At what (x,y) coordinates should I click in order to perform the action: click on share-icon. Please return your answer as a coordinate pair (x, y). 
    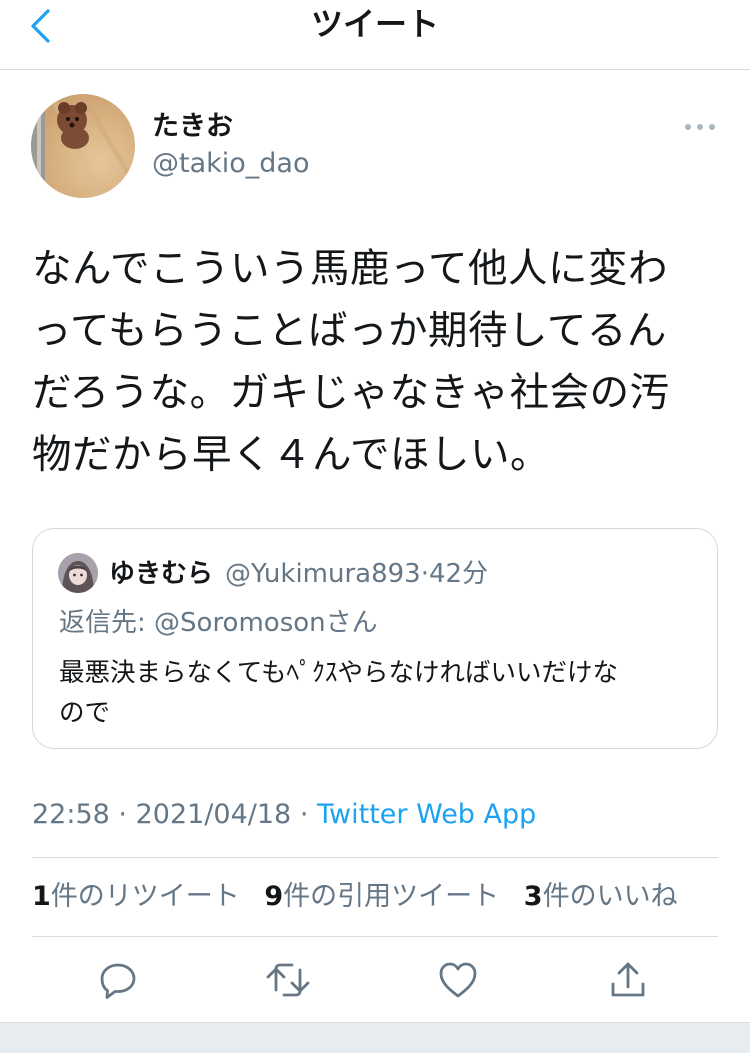
    Looking at the image, I should click on (628, 979).